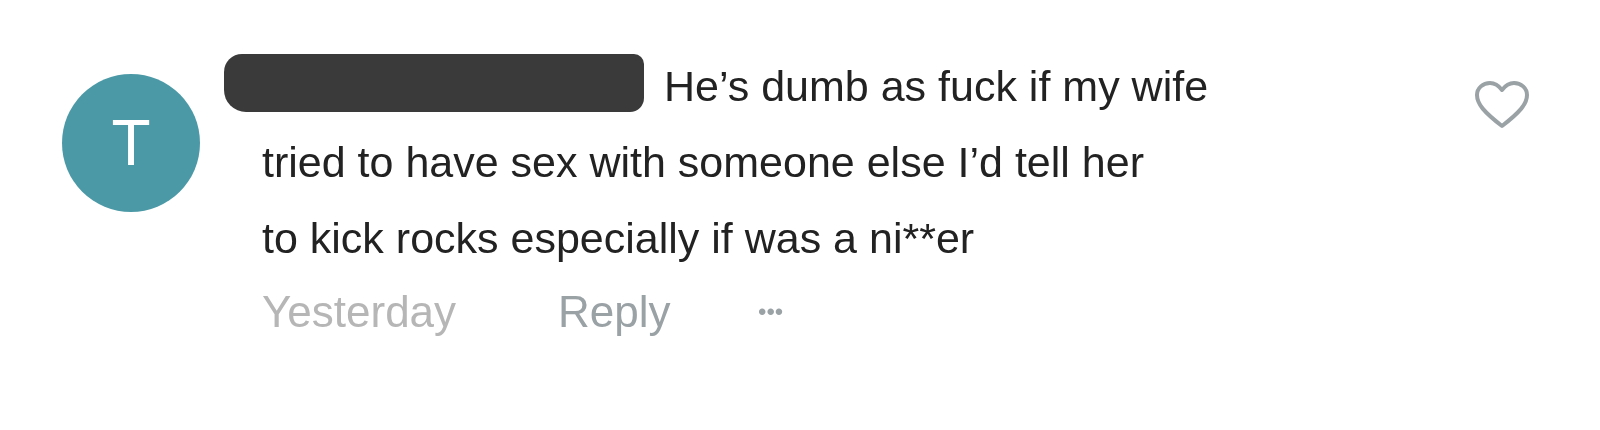 This screenshot has height=430, width=1600. Describe the element at coordinates (1502, 105) in the screenshot. I see `heart-icon` at that location.